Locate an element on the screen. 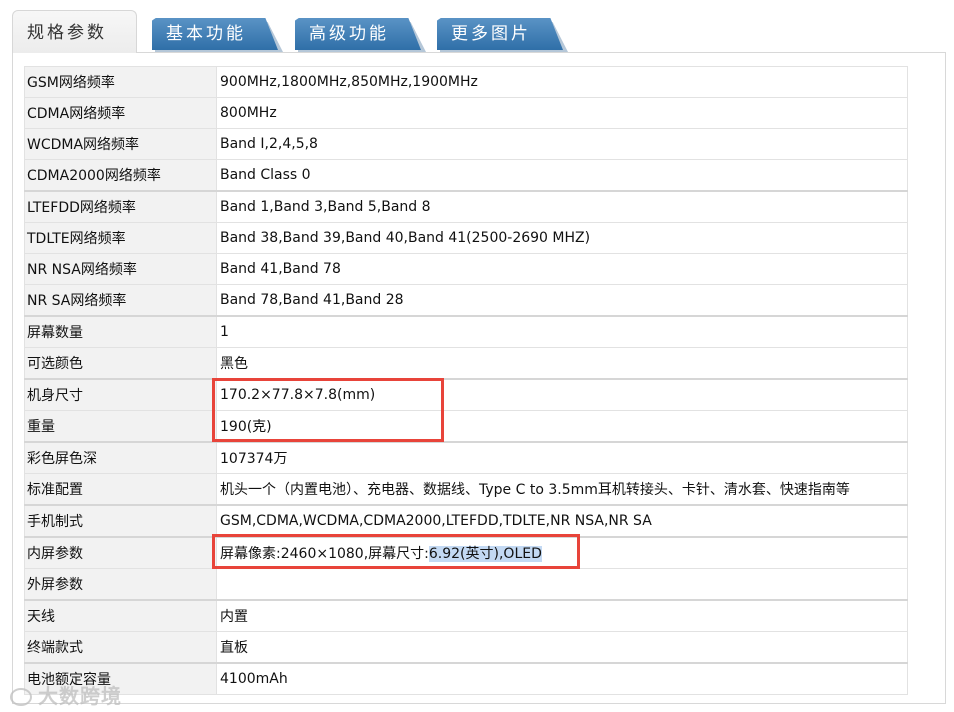 The height and width of the screenshot is (712, 954). spec-key: TDLTE网络频率 is located at coordinates (120, 238).